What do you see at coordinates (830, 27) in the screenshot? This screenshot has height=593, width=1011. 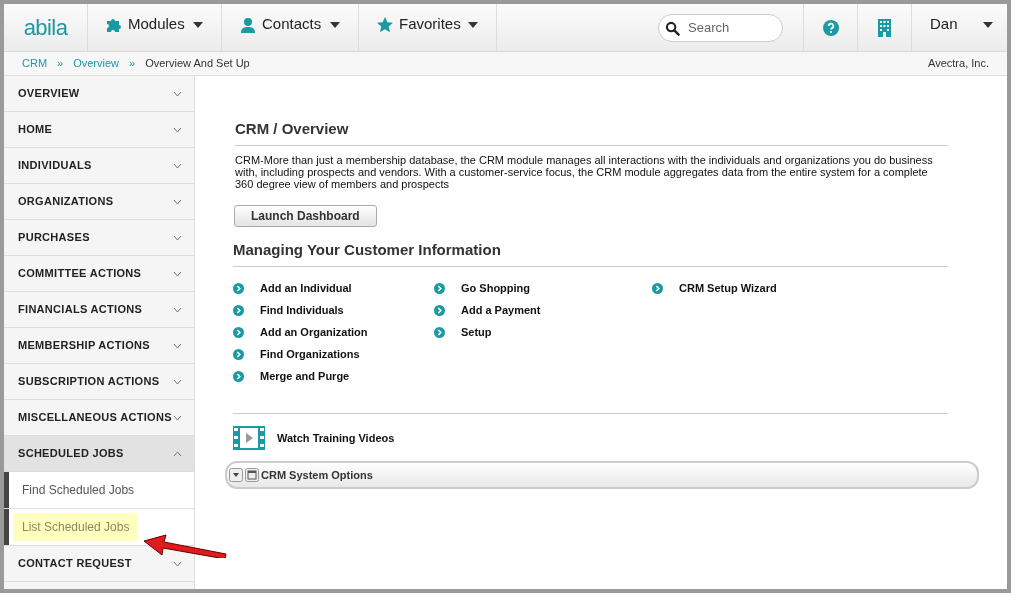 I see `help-icon` at bounding box center [830, 27].